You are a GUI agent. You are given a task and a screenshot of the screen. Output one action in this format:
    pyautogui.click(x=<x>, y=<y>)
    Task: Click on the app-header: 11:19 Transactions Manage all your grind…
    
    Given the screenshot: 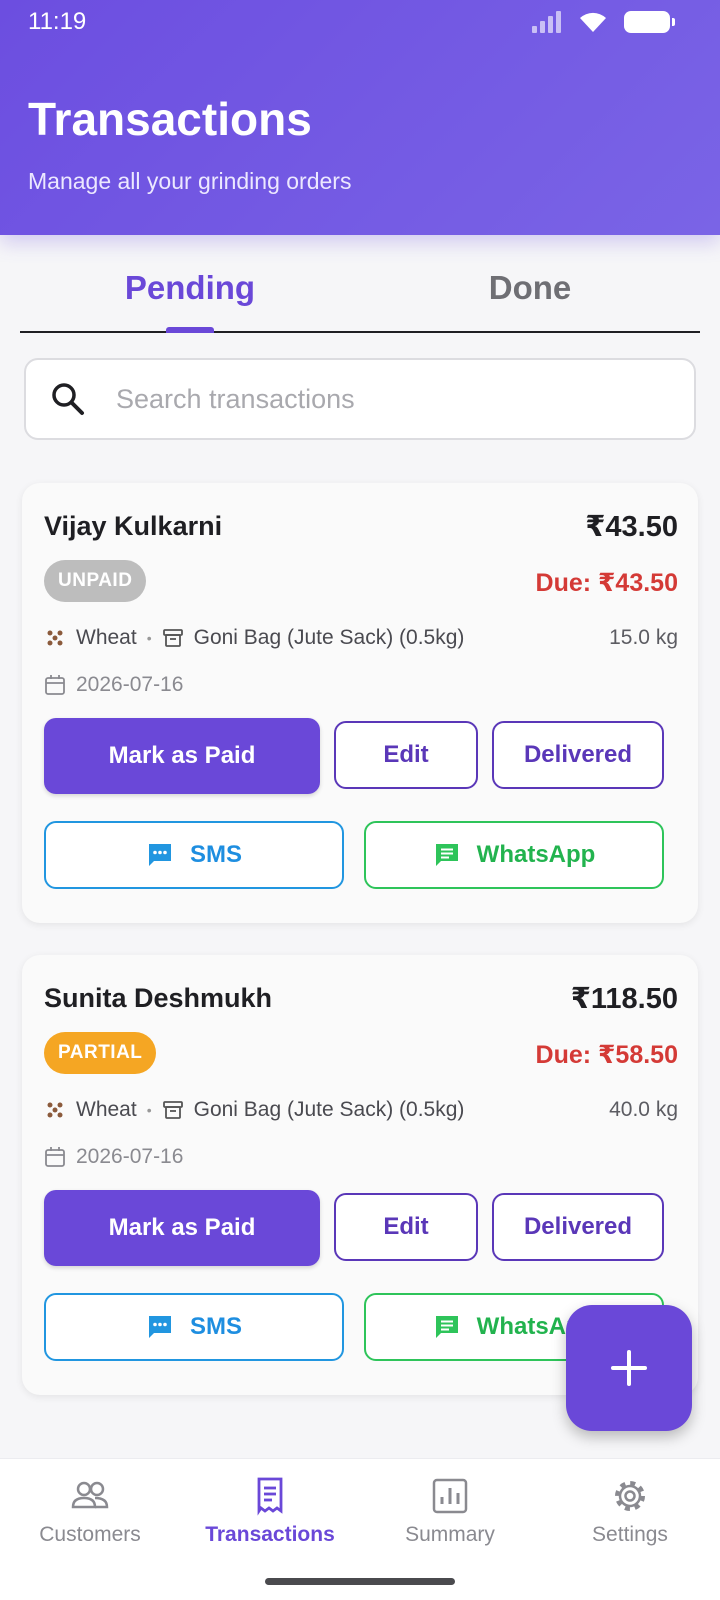 What is the action you would take?
    pyautogui.click(x=360, y=117)
    